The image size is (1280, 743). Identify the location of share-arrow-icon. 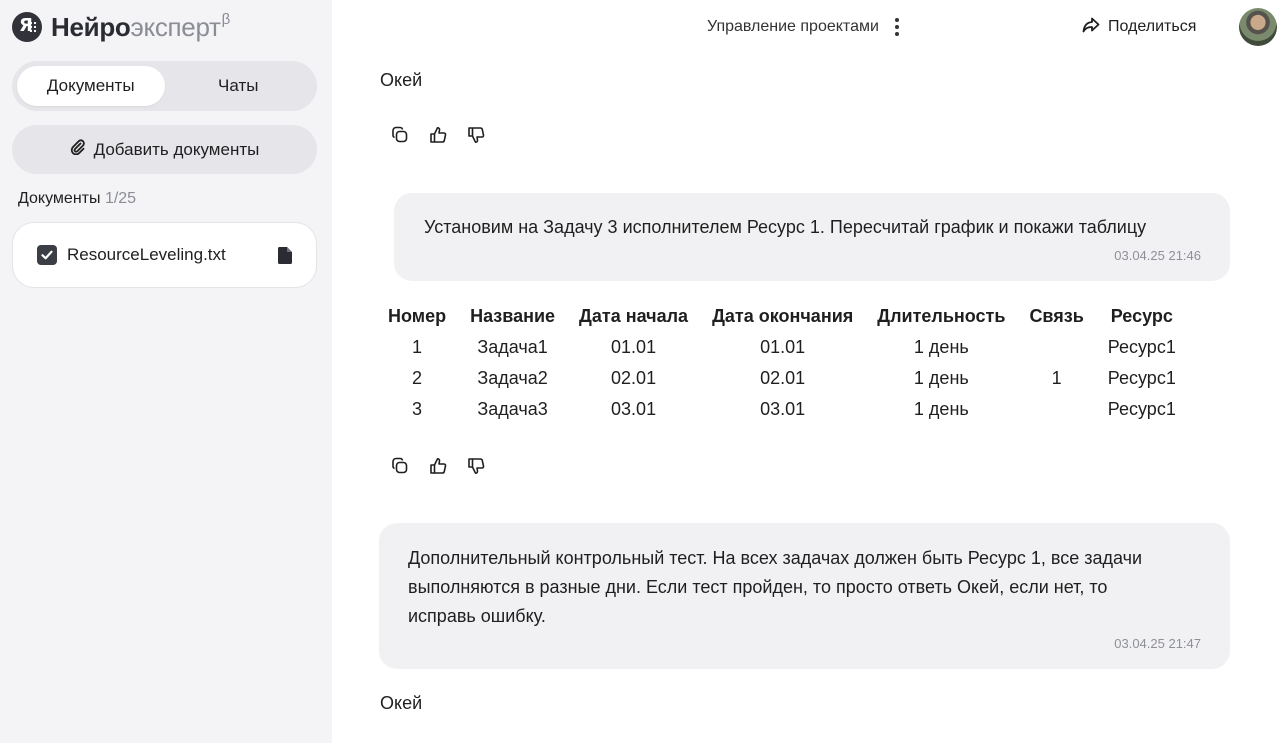
(1091, 27).